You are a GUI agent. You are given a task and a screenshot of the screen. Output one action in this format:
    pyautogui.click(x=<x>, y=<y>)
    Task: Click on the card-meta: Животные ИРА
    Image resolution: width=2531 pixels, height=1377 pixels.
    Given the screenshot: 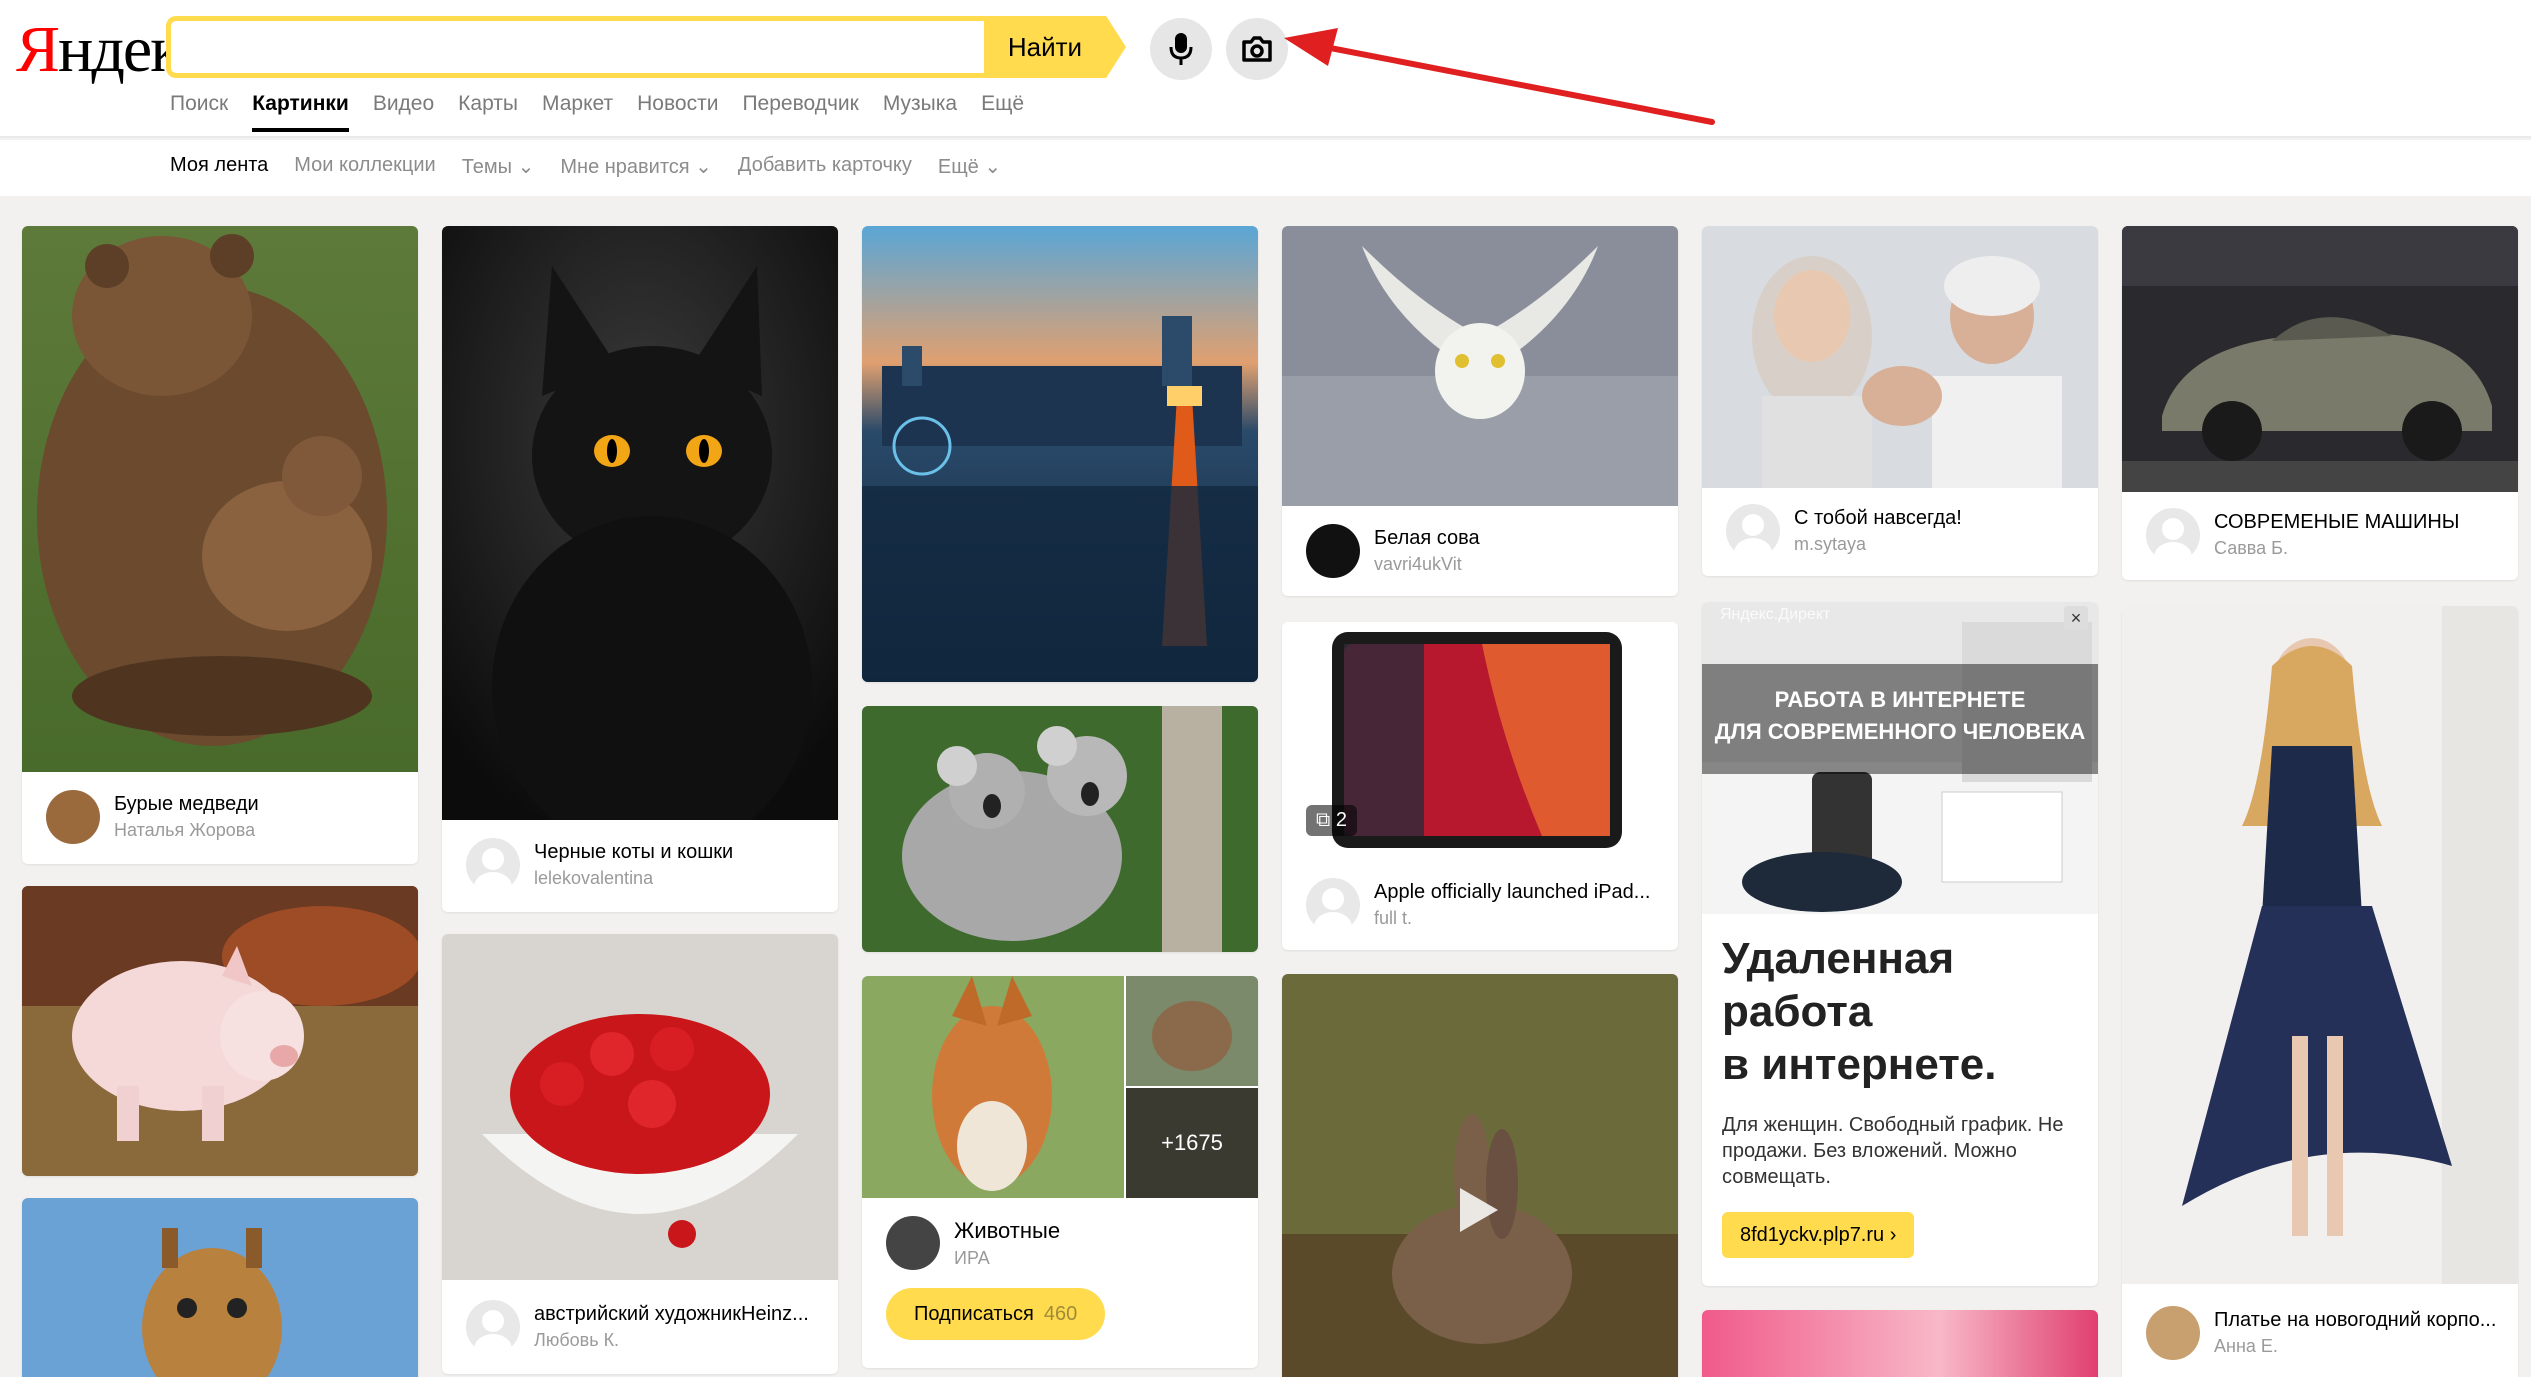 What is the action you would take?
    pyautogui.click(x=973, y=1243)
    